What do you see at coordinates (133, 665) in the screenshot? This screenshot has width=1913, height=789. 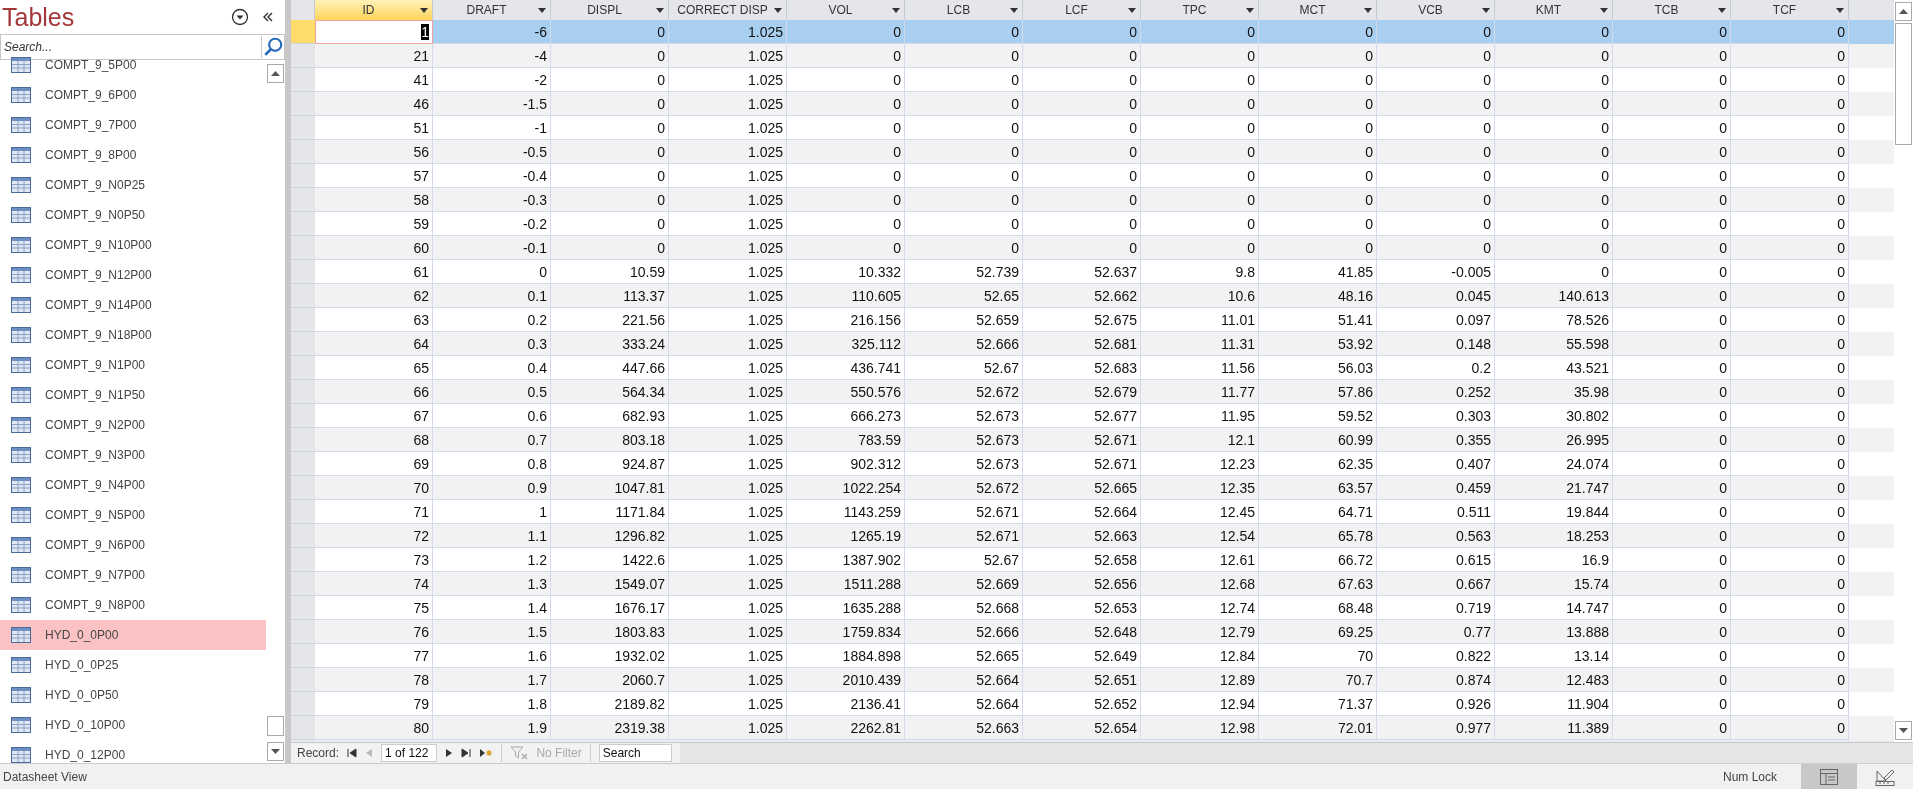 I see `table-list-item: HYD_0_0P25` at bounding box center [133, 665].